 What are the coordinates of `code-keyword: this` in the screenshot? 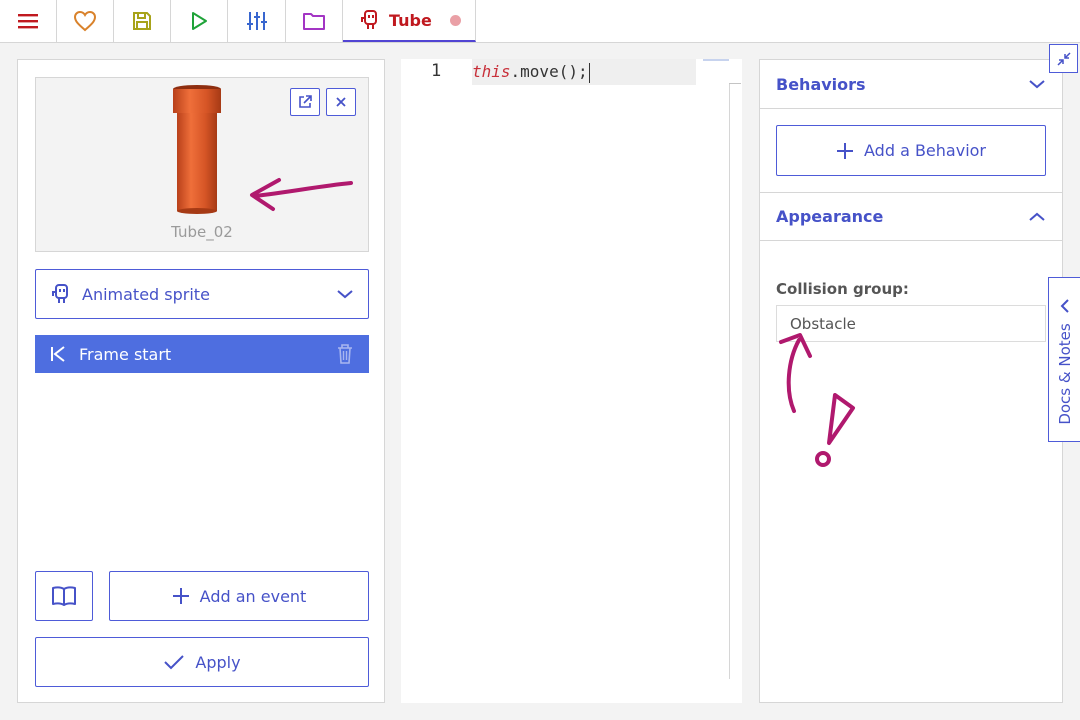 It's located at (491, 71).